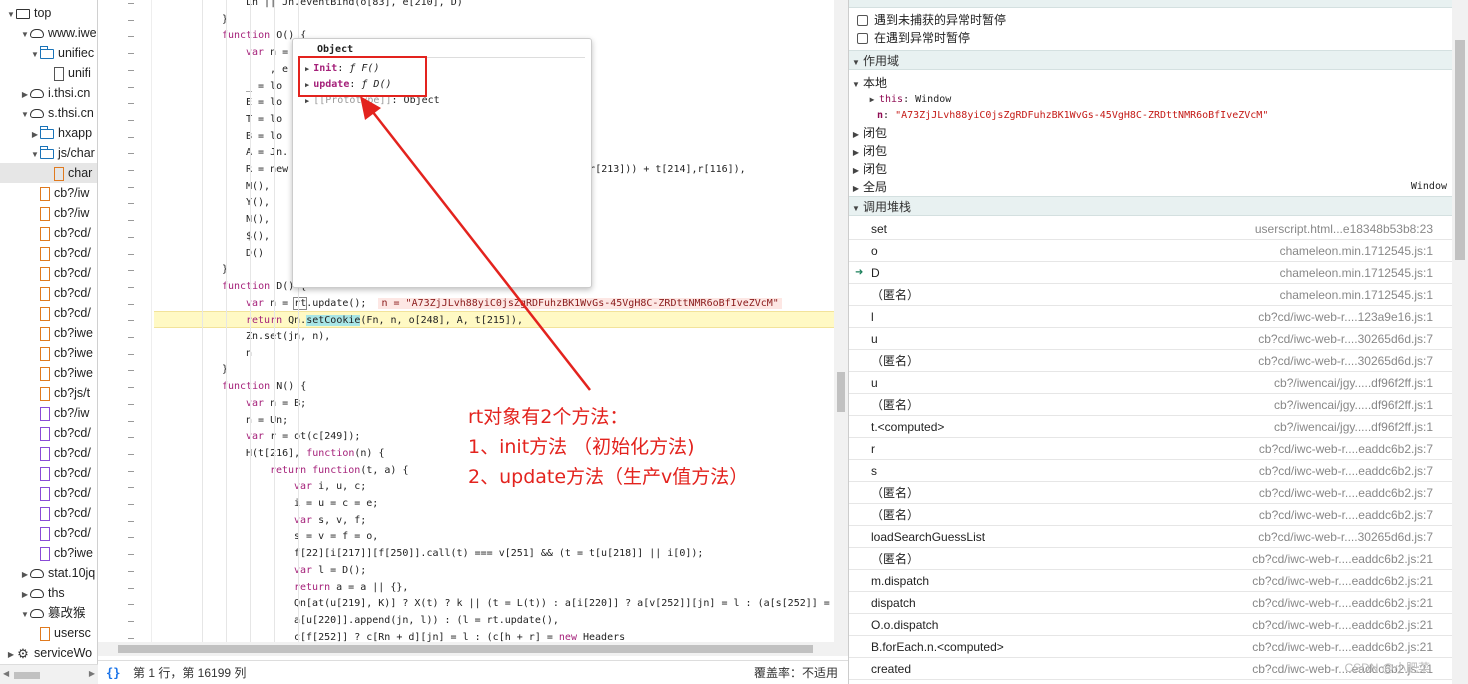 This screenshot has height=684, width=1468. I want to click on scope-section-header: ▼ 作用域, so click(1150, 60).